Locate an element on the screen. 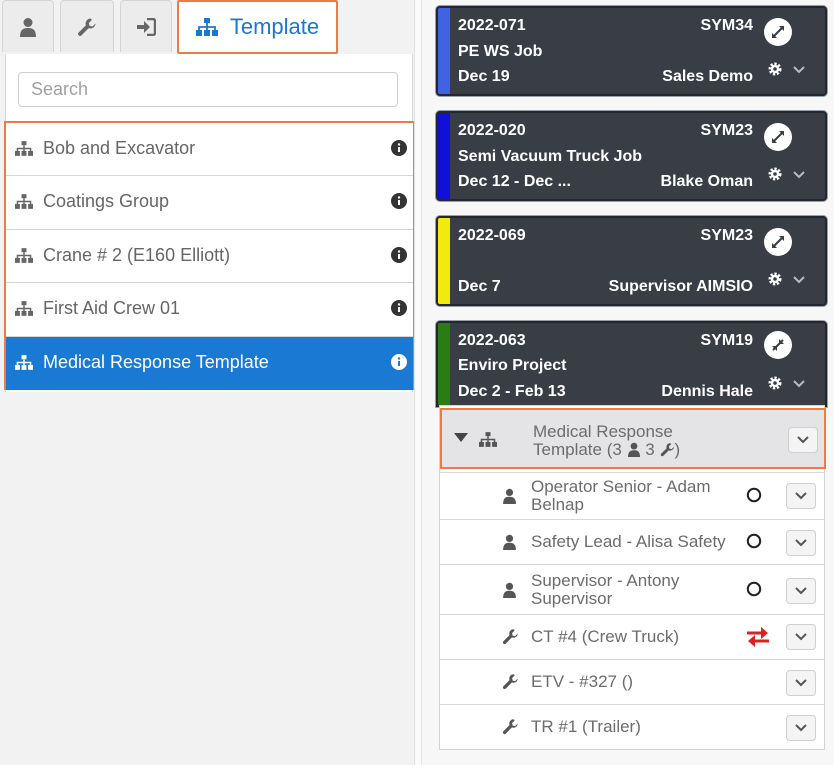  crew-member-name: Supervisor - Antony Supervisor is located at coordinates (636, 590).